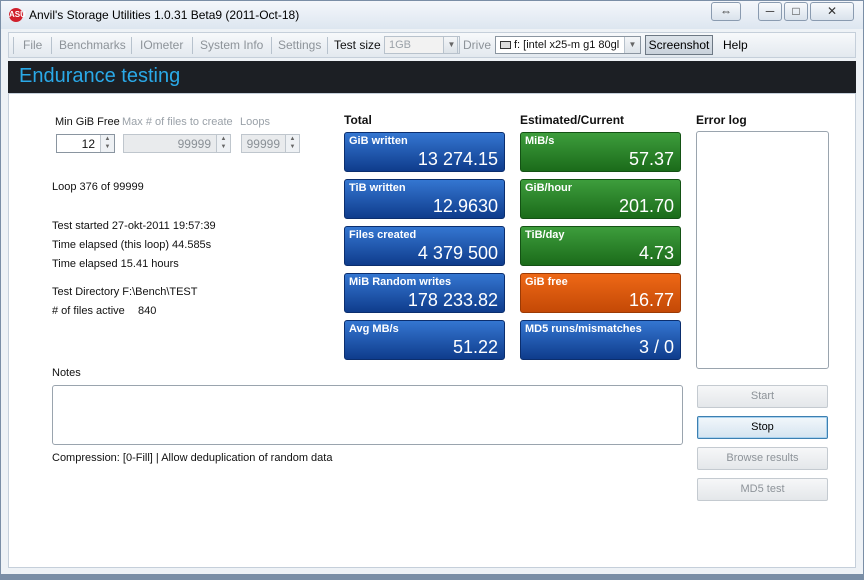 The width and height of the screenshot is (864, 580). What do you see at coordinates (600, 340) in the screenshot?
I see `tile-md5-runs: MD5 runs/mismatches 3 / 0` at bounding box center [600, 340].